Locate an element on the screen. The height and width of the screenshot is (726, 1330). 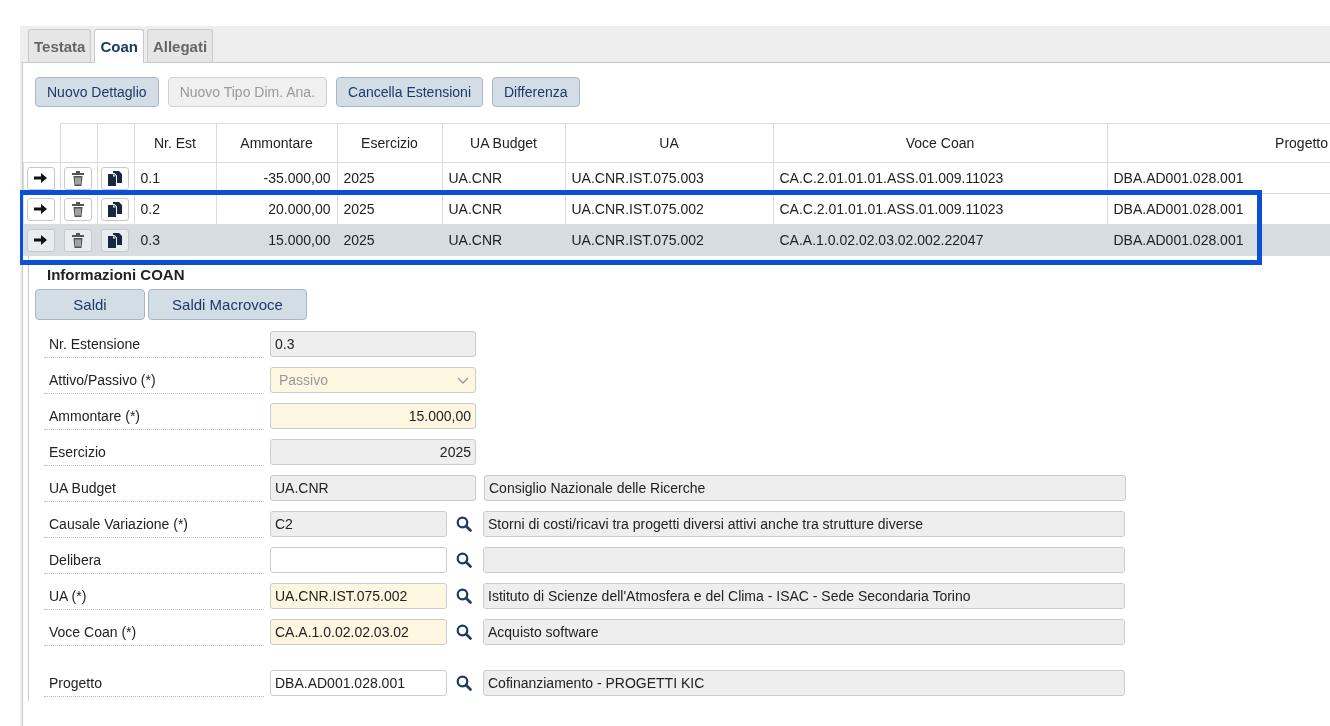
field-label: Nr. Estensione is located at coordinates (154, 344).